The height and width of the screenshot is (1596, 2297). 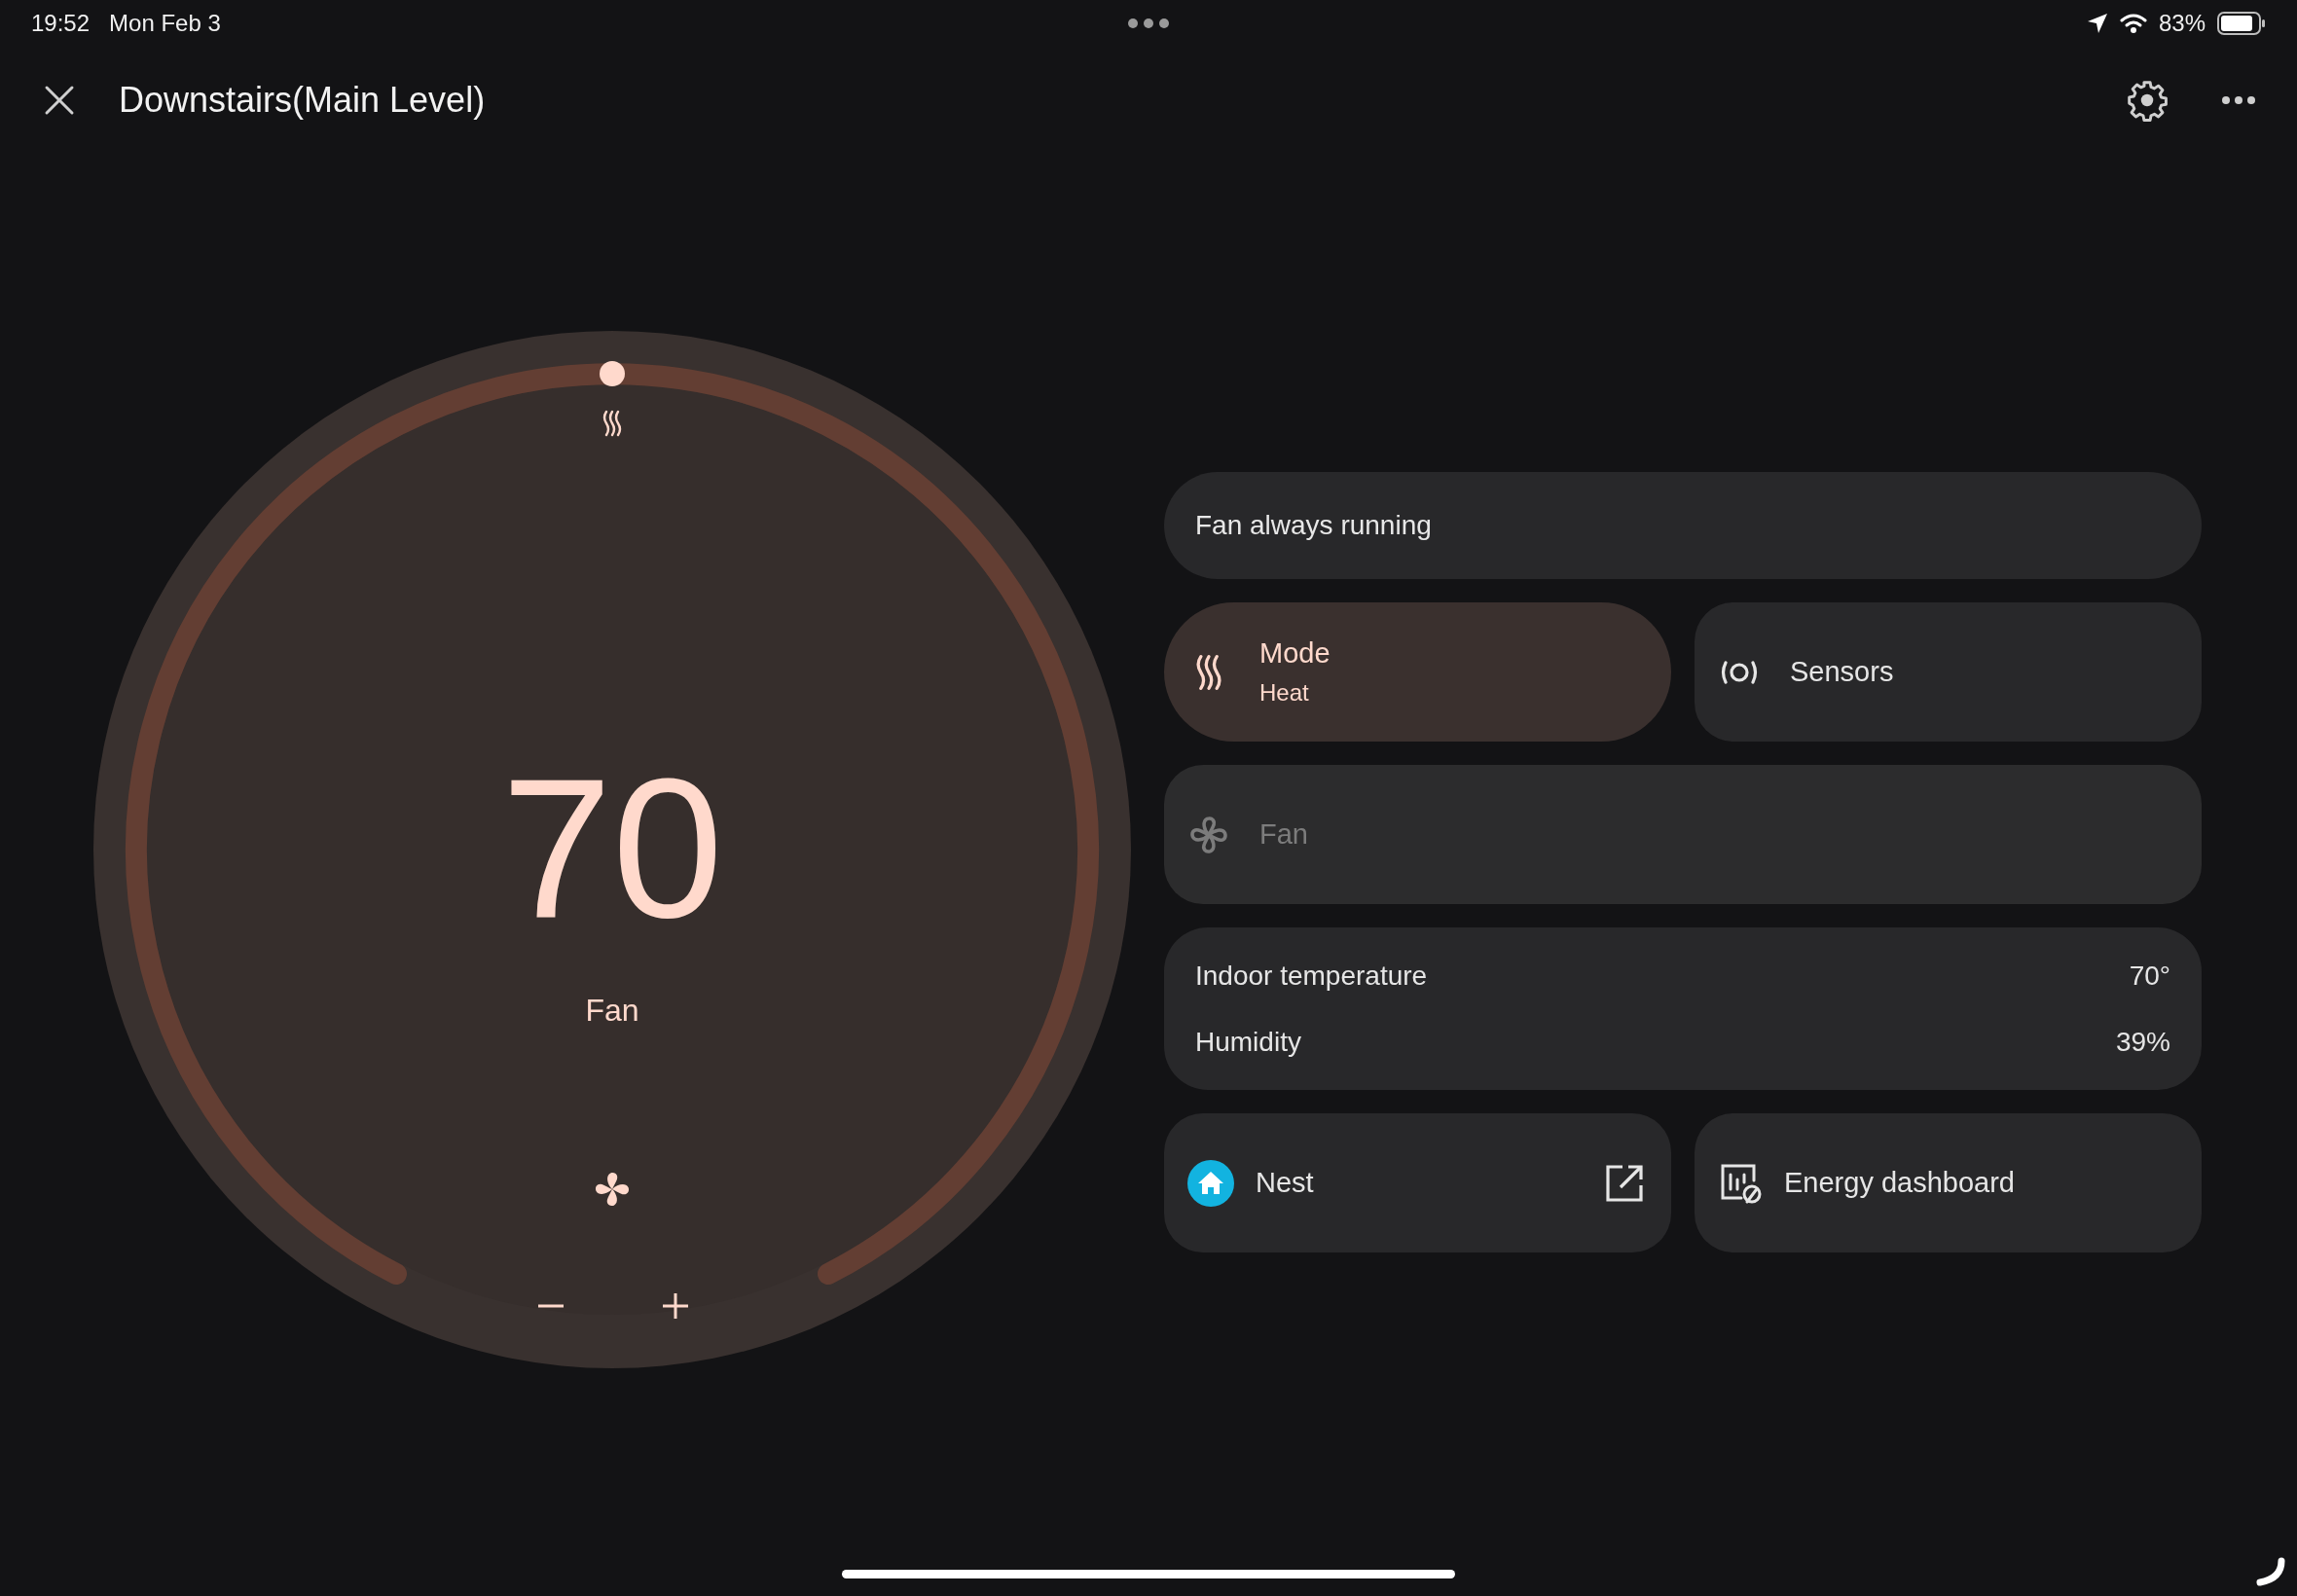 I want to click on temperature-reading: 70, so click(x=612, y=847).